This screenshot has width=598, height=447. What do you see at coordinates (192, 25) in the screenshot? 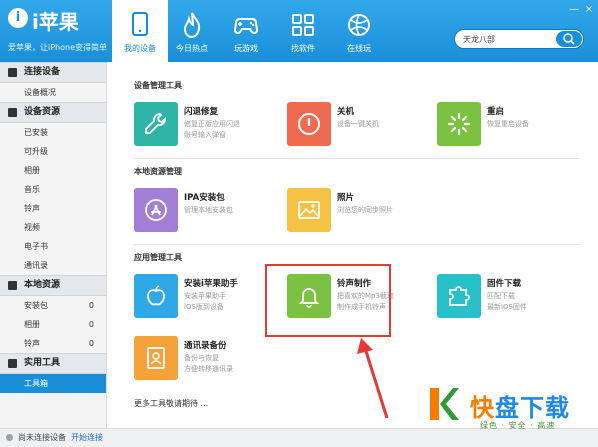
I see `flame-icon` at bounding box center [192, 25].